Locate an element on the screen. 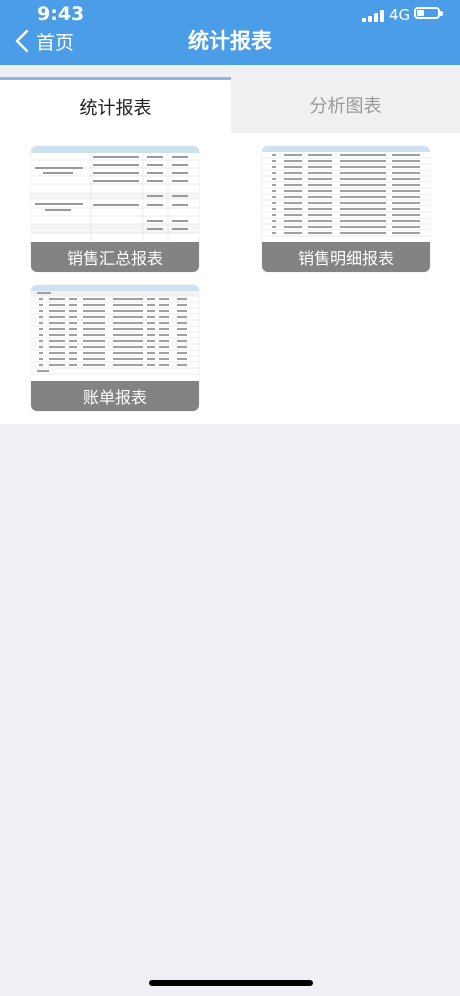 This screenshot has width=460, height=996. report-card-sales-summary: 销售汇总报表 is located at coordinates (115, 209).